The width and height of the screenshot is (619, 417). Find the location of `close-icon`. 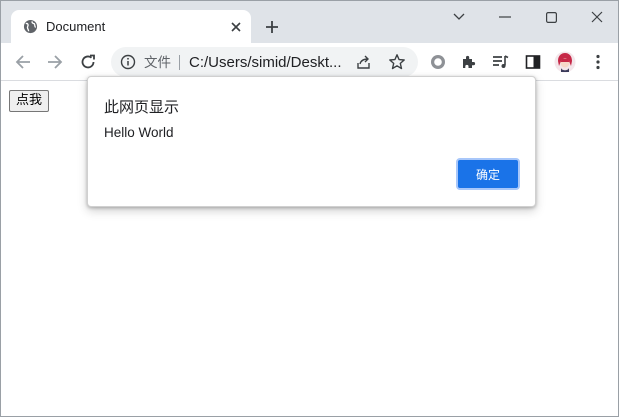

close-icon is located at coordinates (236, 27).